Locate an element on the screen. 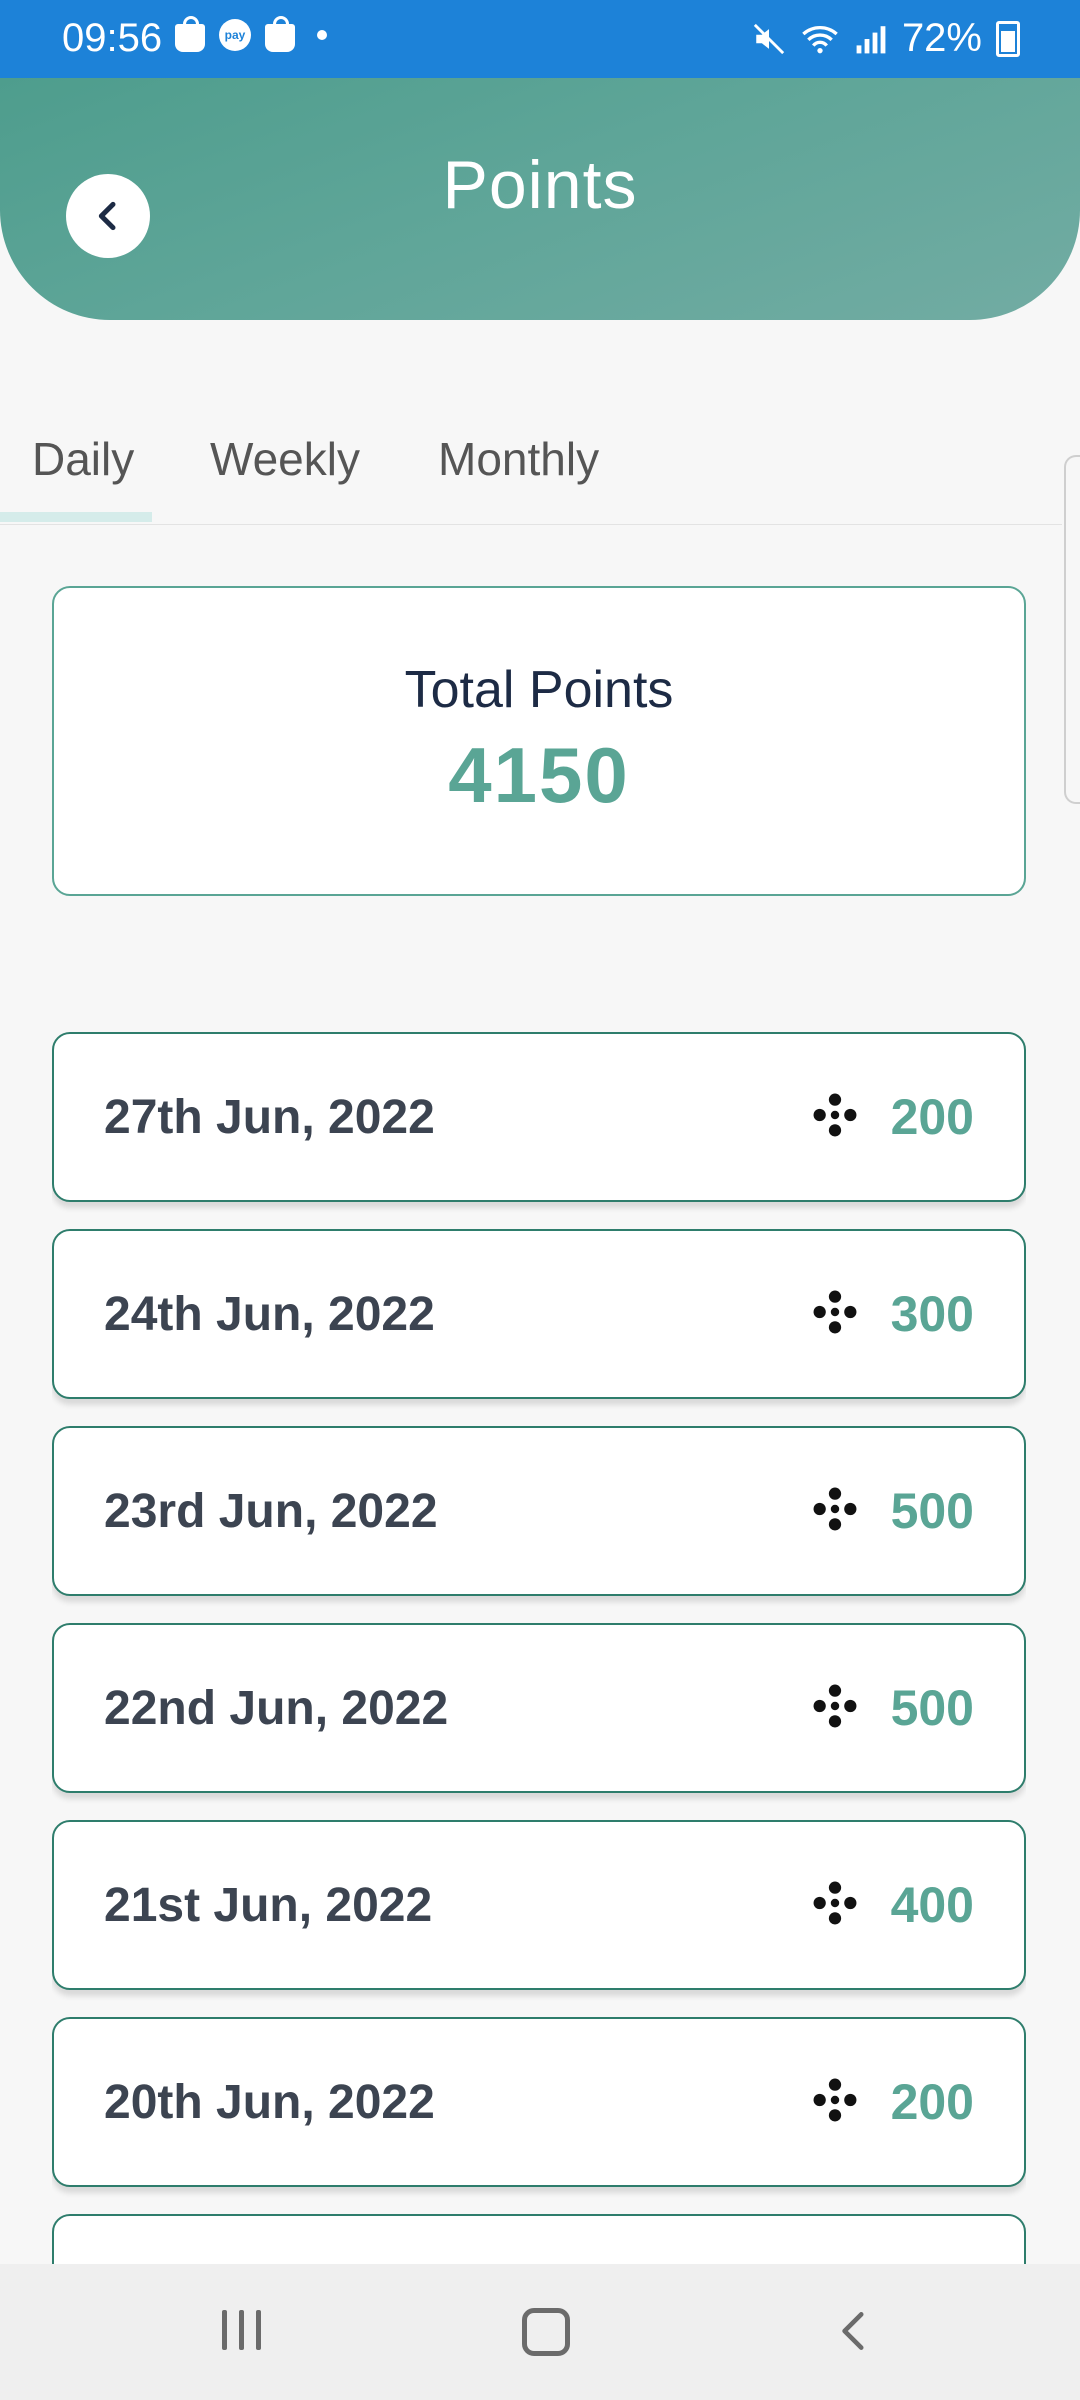 The image size is (1080, 2400). total-points-card: Total Points 4150 is located at coordinates (539, 741).